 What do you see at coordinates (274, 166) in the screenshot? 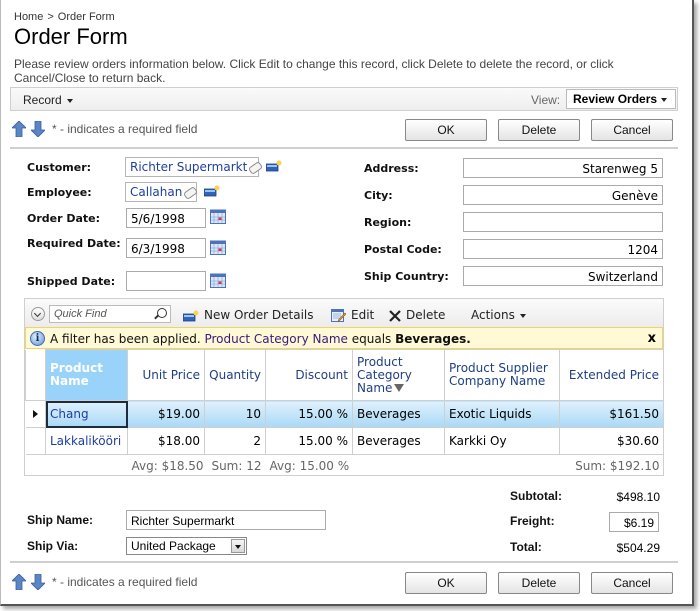
I see `new-customer-icon` at bounding box center [274, 166].